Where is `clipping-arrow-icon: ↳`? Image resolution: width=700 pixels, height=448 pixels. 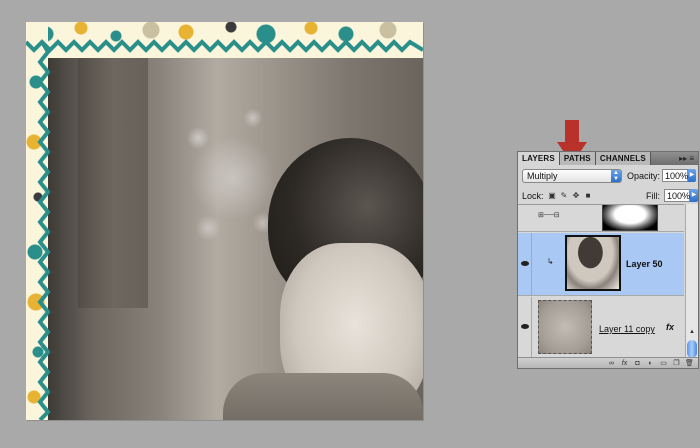 clipping-arrow-icon: ↳ is located at coordinates (550, 261).